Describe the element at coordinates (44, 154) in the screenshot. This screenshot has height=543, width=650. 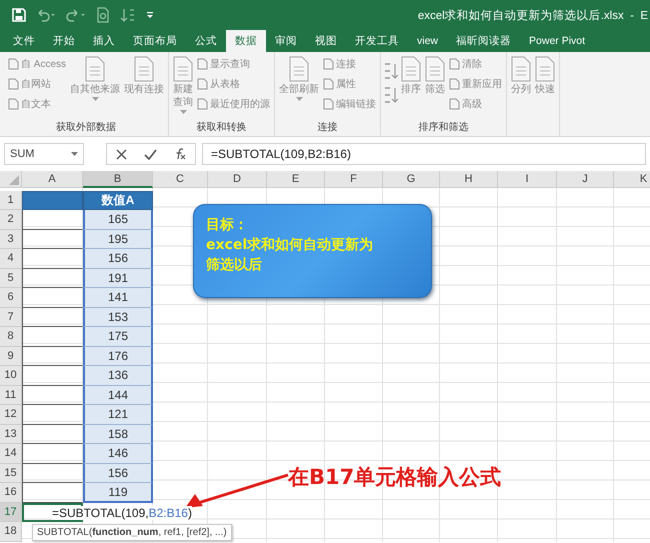
I see `name-box: SUM` at that location.